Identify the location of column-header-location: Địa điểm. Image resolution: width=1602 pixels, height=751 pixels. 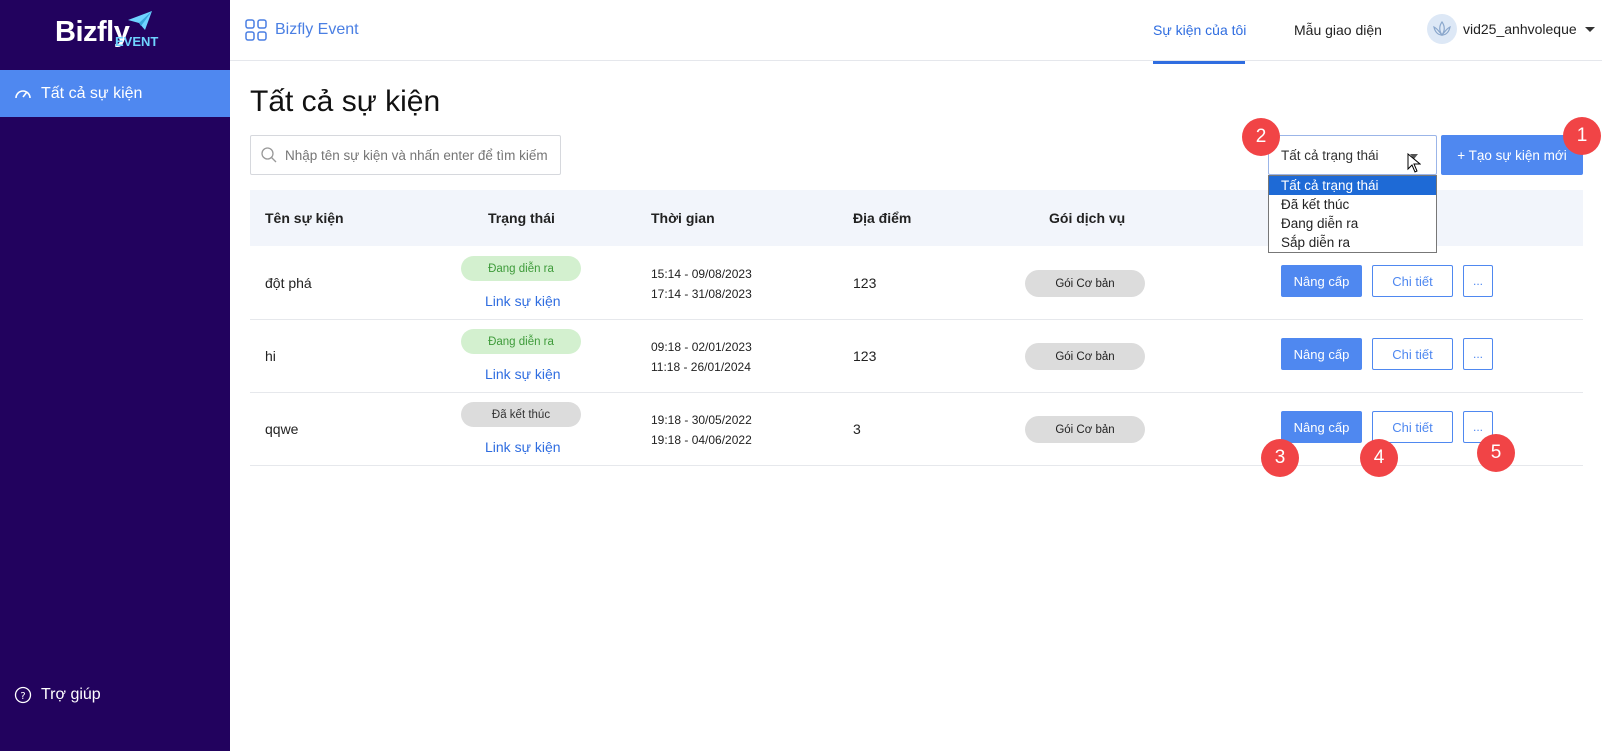
(882, 218).